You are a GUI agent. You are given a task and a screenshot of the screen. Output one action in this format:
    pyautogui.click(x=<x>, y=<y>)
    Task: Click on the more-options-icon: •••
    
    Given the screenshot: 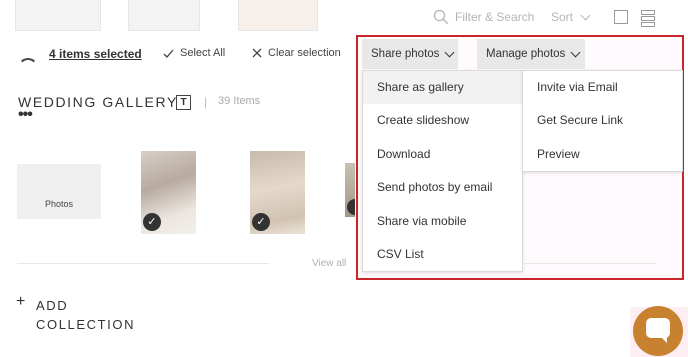 What is the action you would take?
    pyautogui.click(x=25, y=115)
    